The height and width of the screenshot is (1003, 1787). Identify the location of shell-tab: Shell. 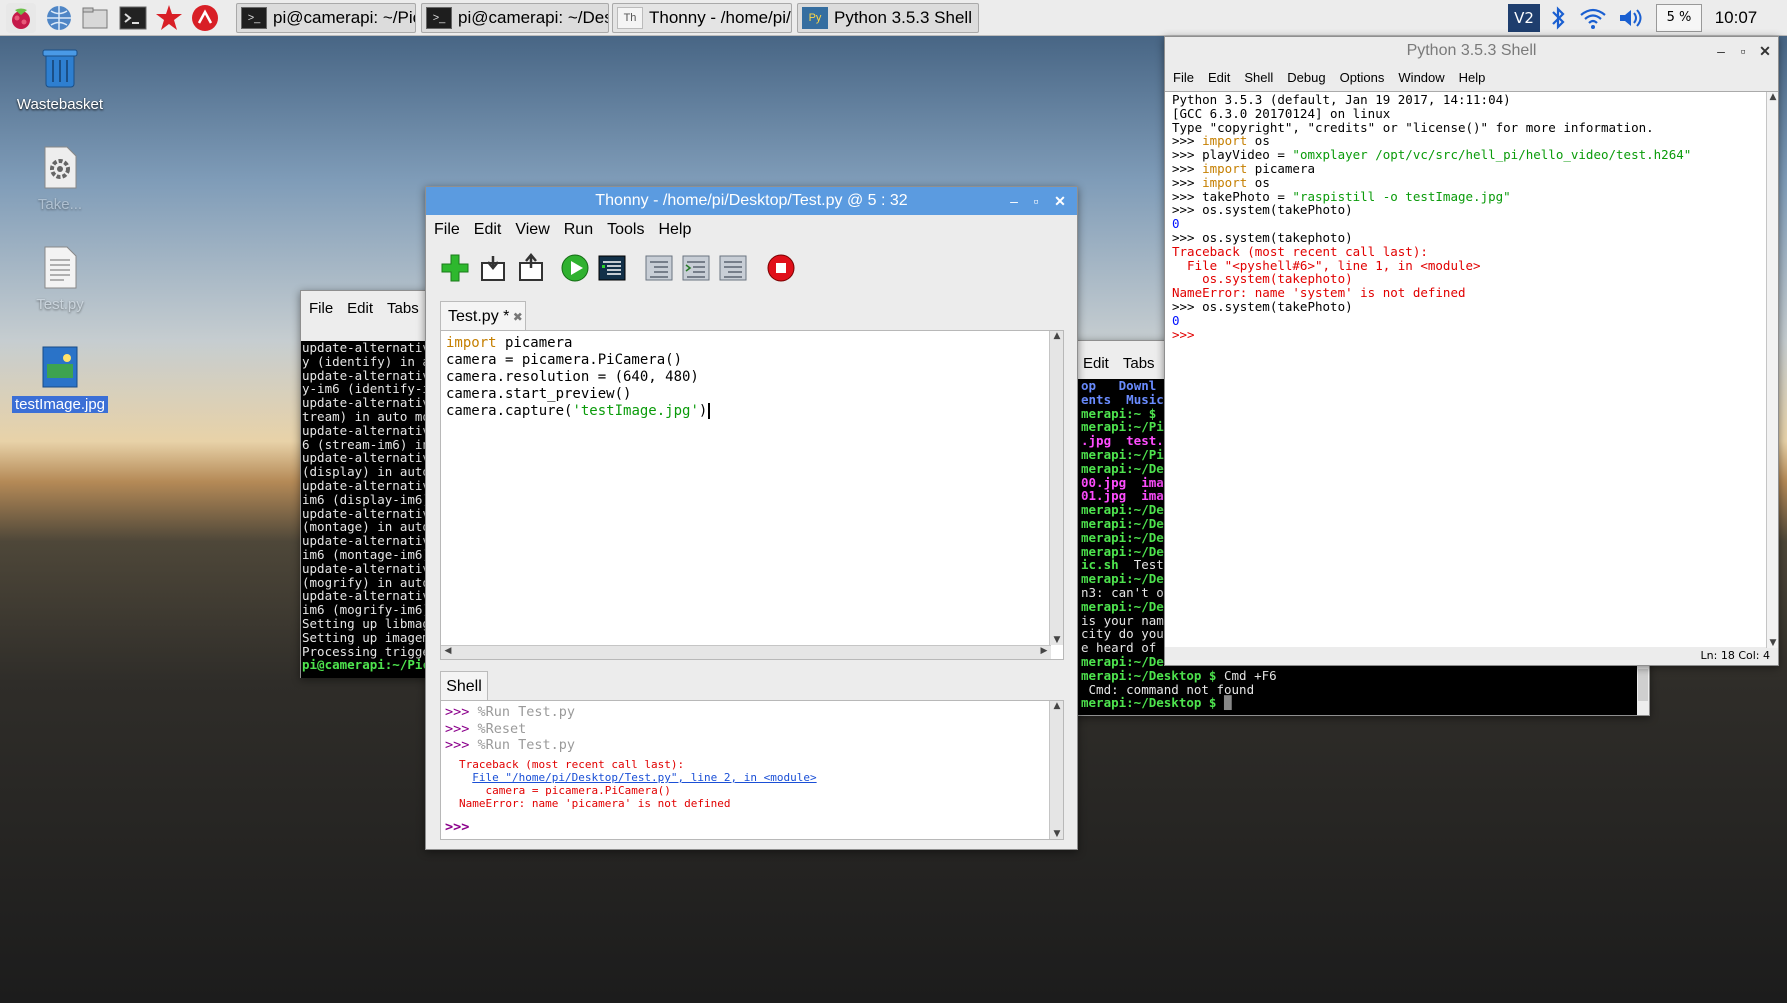
(464, 686).